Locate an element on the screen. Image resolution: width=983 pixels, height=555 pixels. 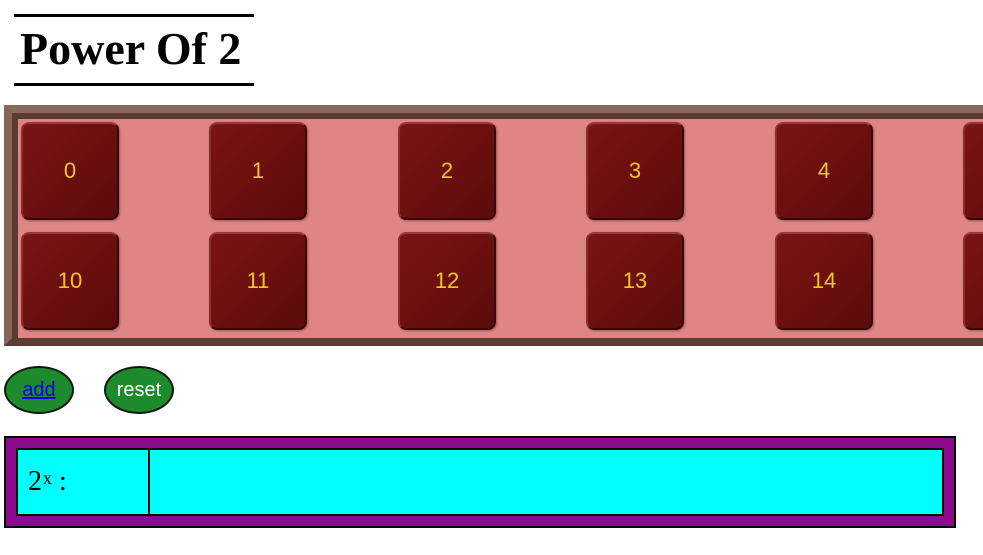
add-button: add is located at coordinates (39, 390).